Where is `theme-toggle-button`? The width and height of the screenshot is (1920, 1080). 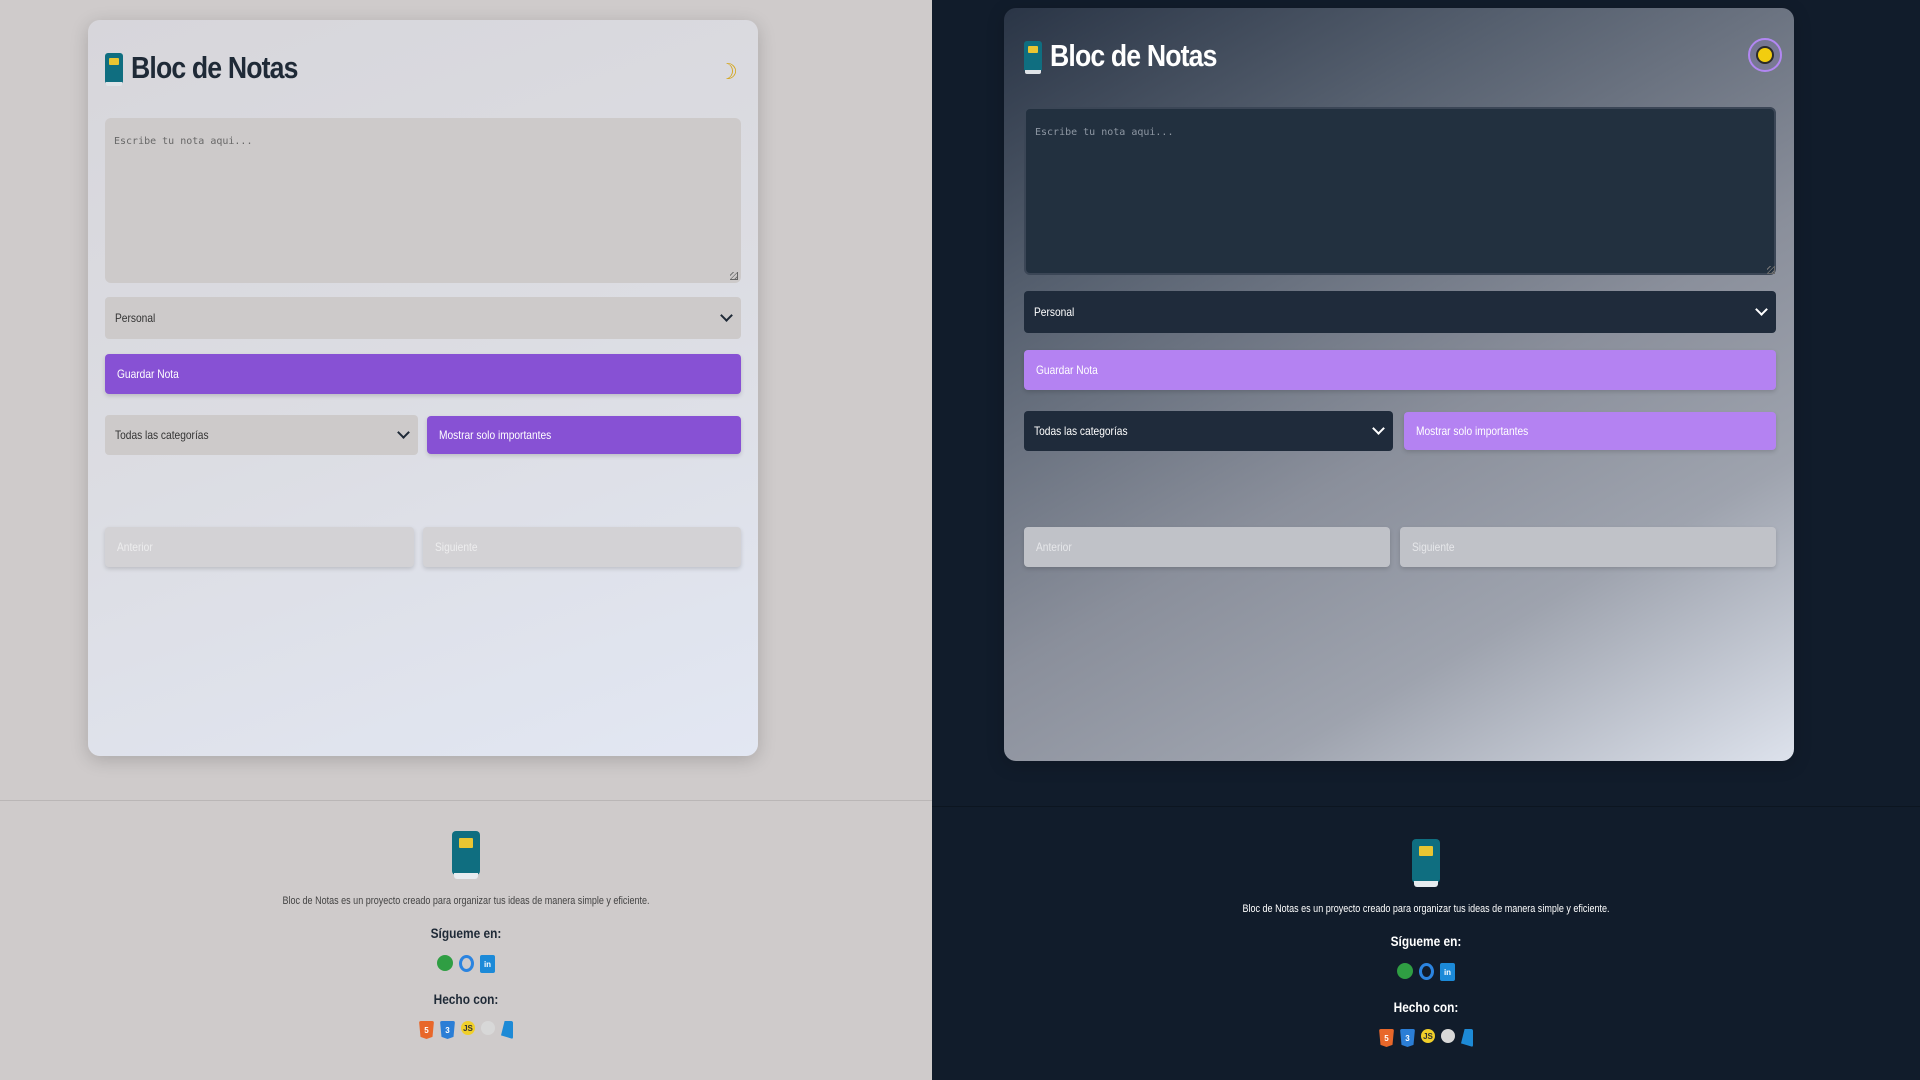
theme-toggle-button is located at coordinates (1765, 55).